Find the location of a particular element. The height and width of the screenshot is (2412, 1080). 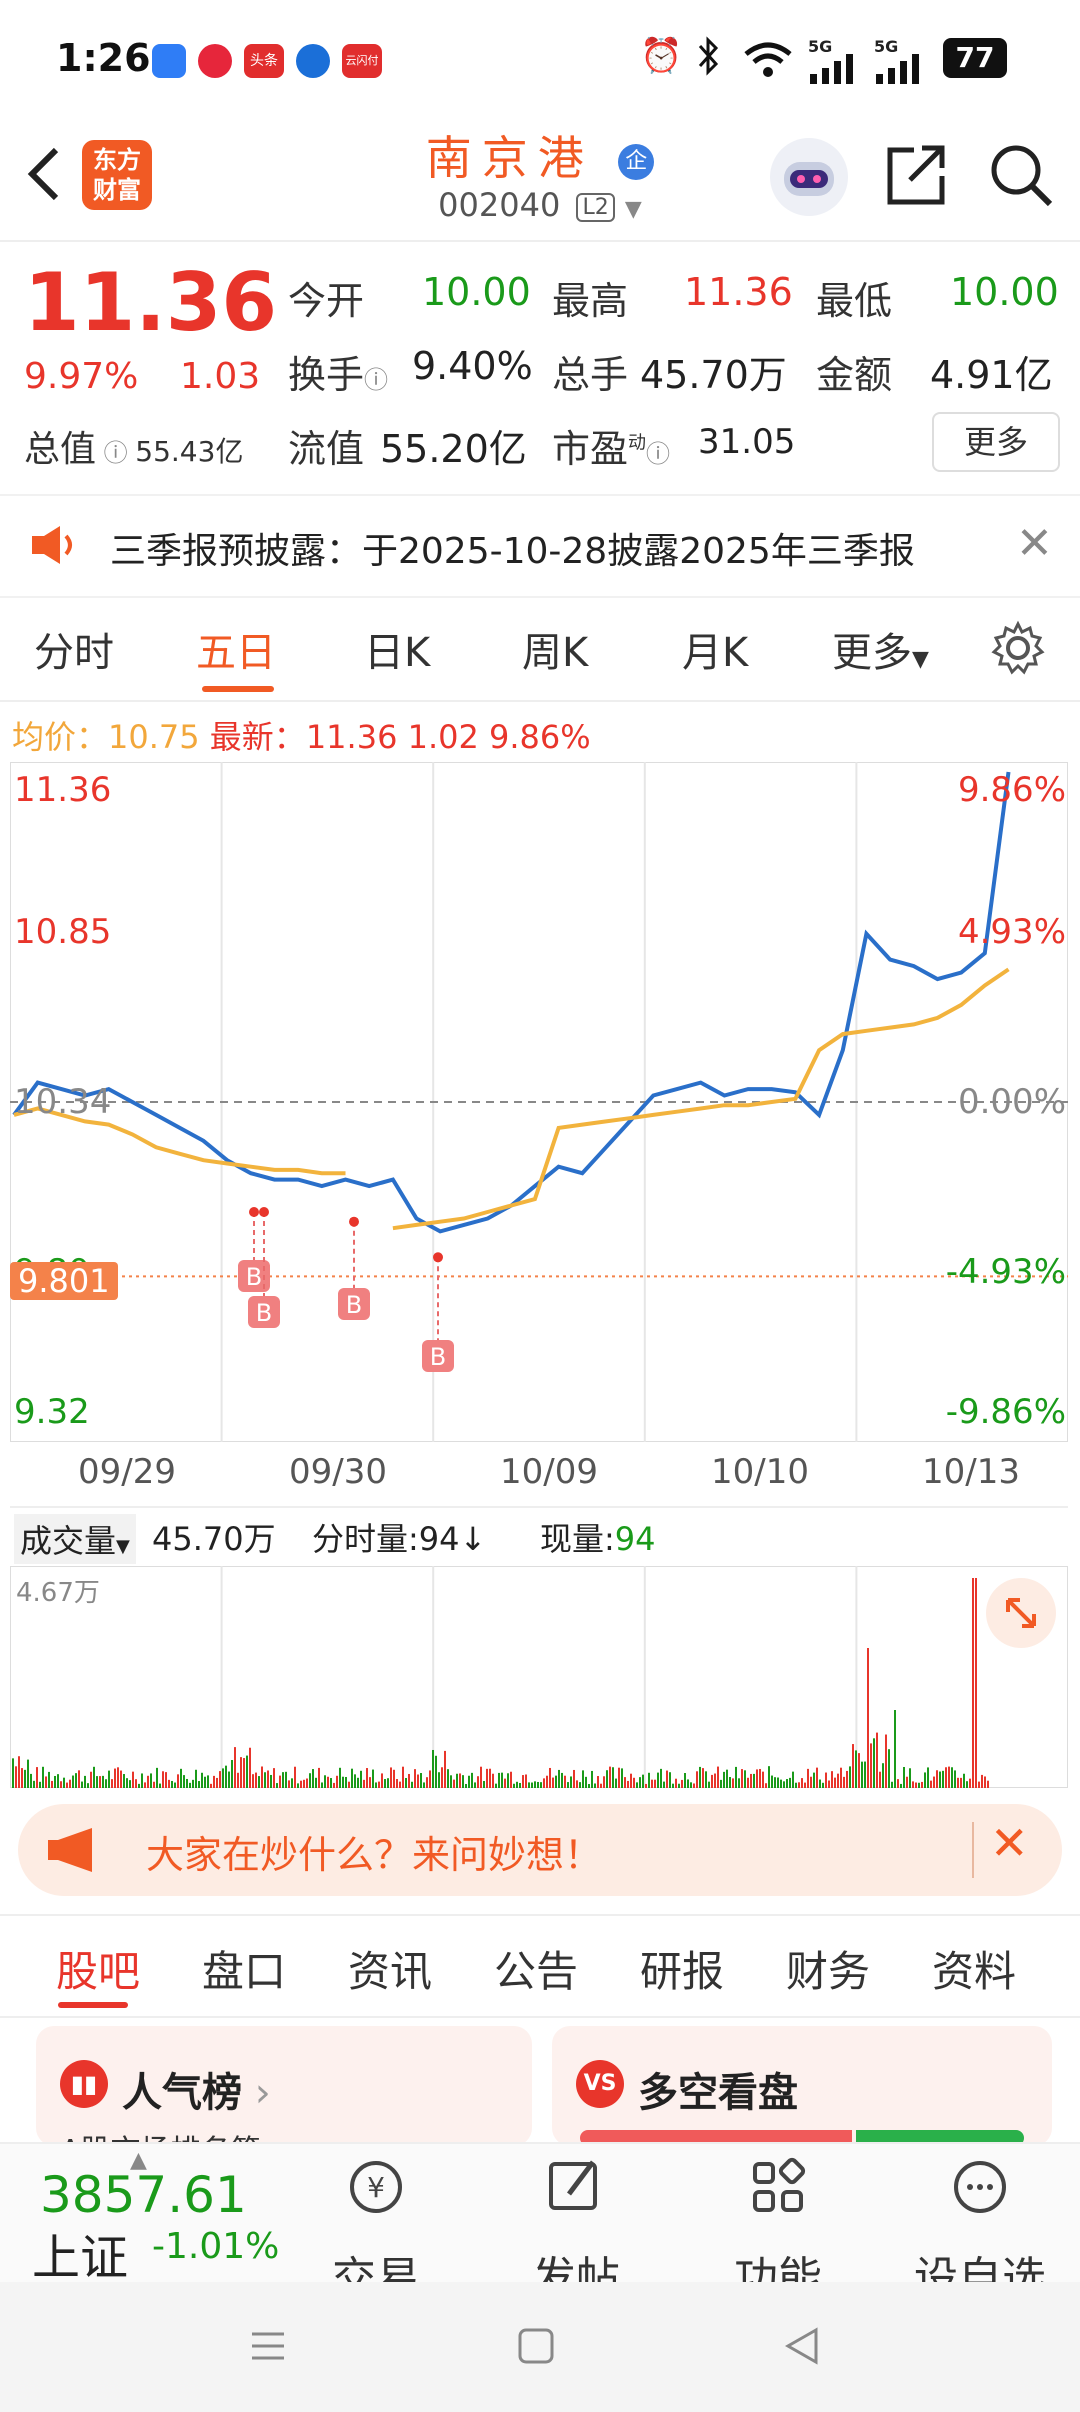

system-nav-bar is located at coordinates (540, 2347).